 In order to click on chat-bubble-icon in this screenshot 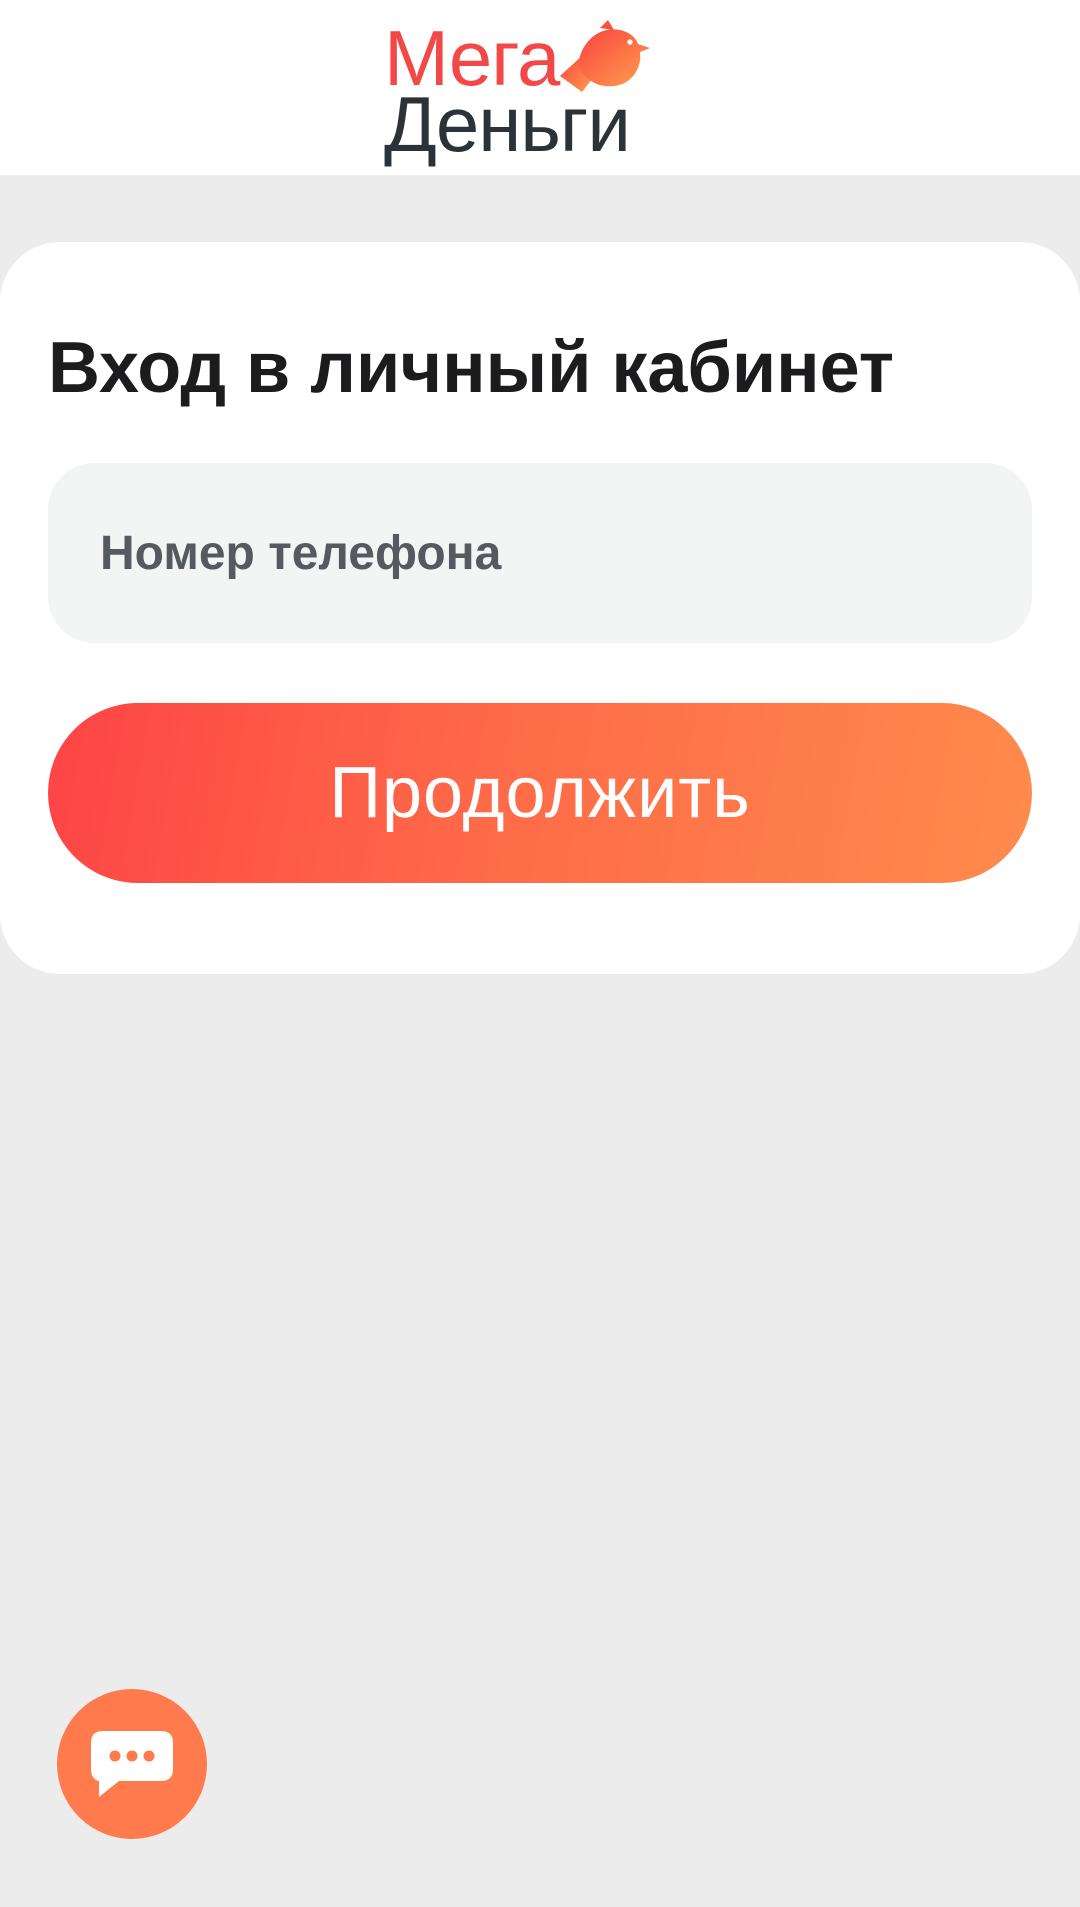, I will do `click(132, 1764)`.